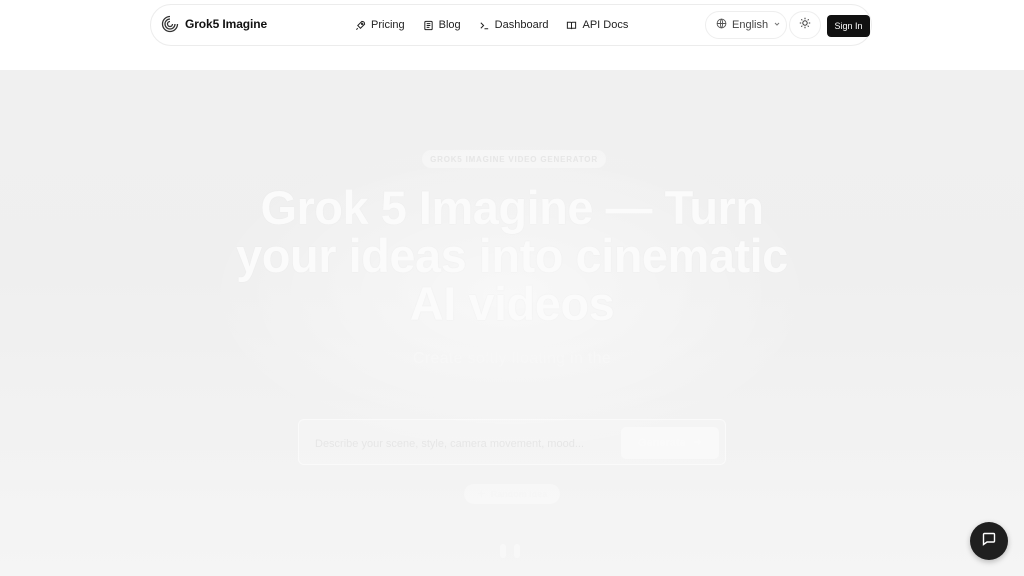 The image size is (1024, 576). What do you see at coordinates (521, 25) in the screenshot?
I see `nav-dashboard-label: Dashboard` at bounding box center [521, 25].